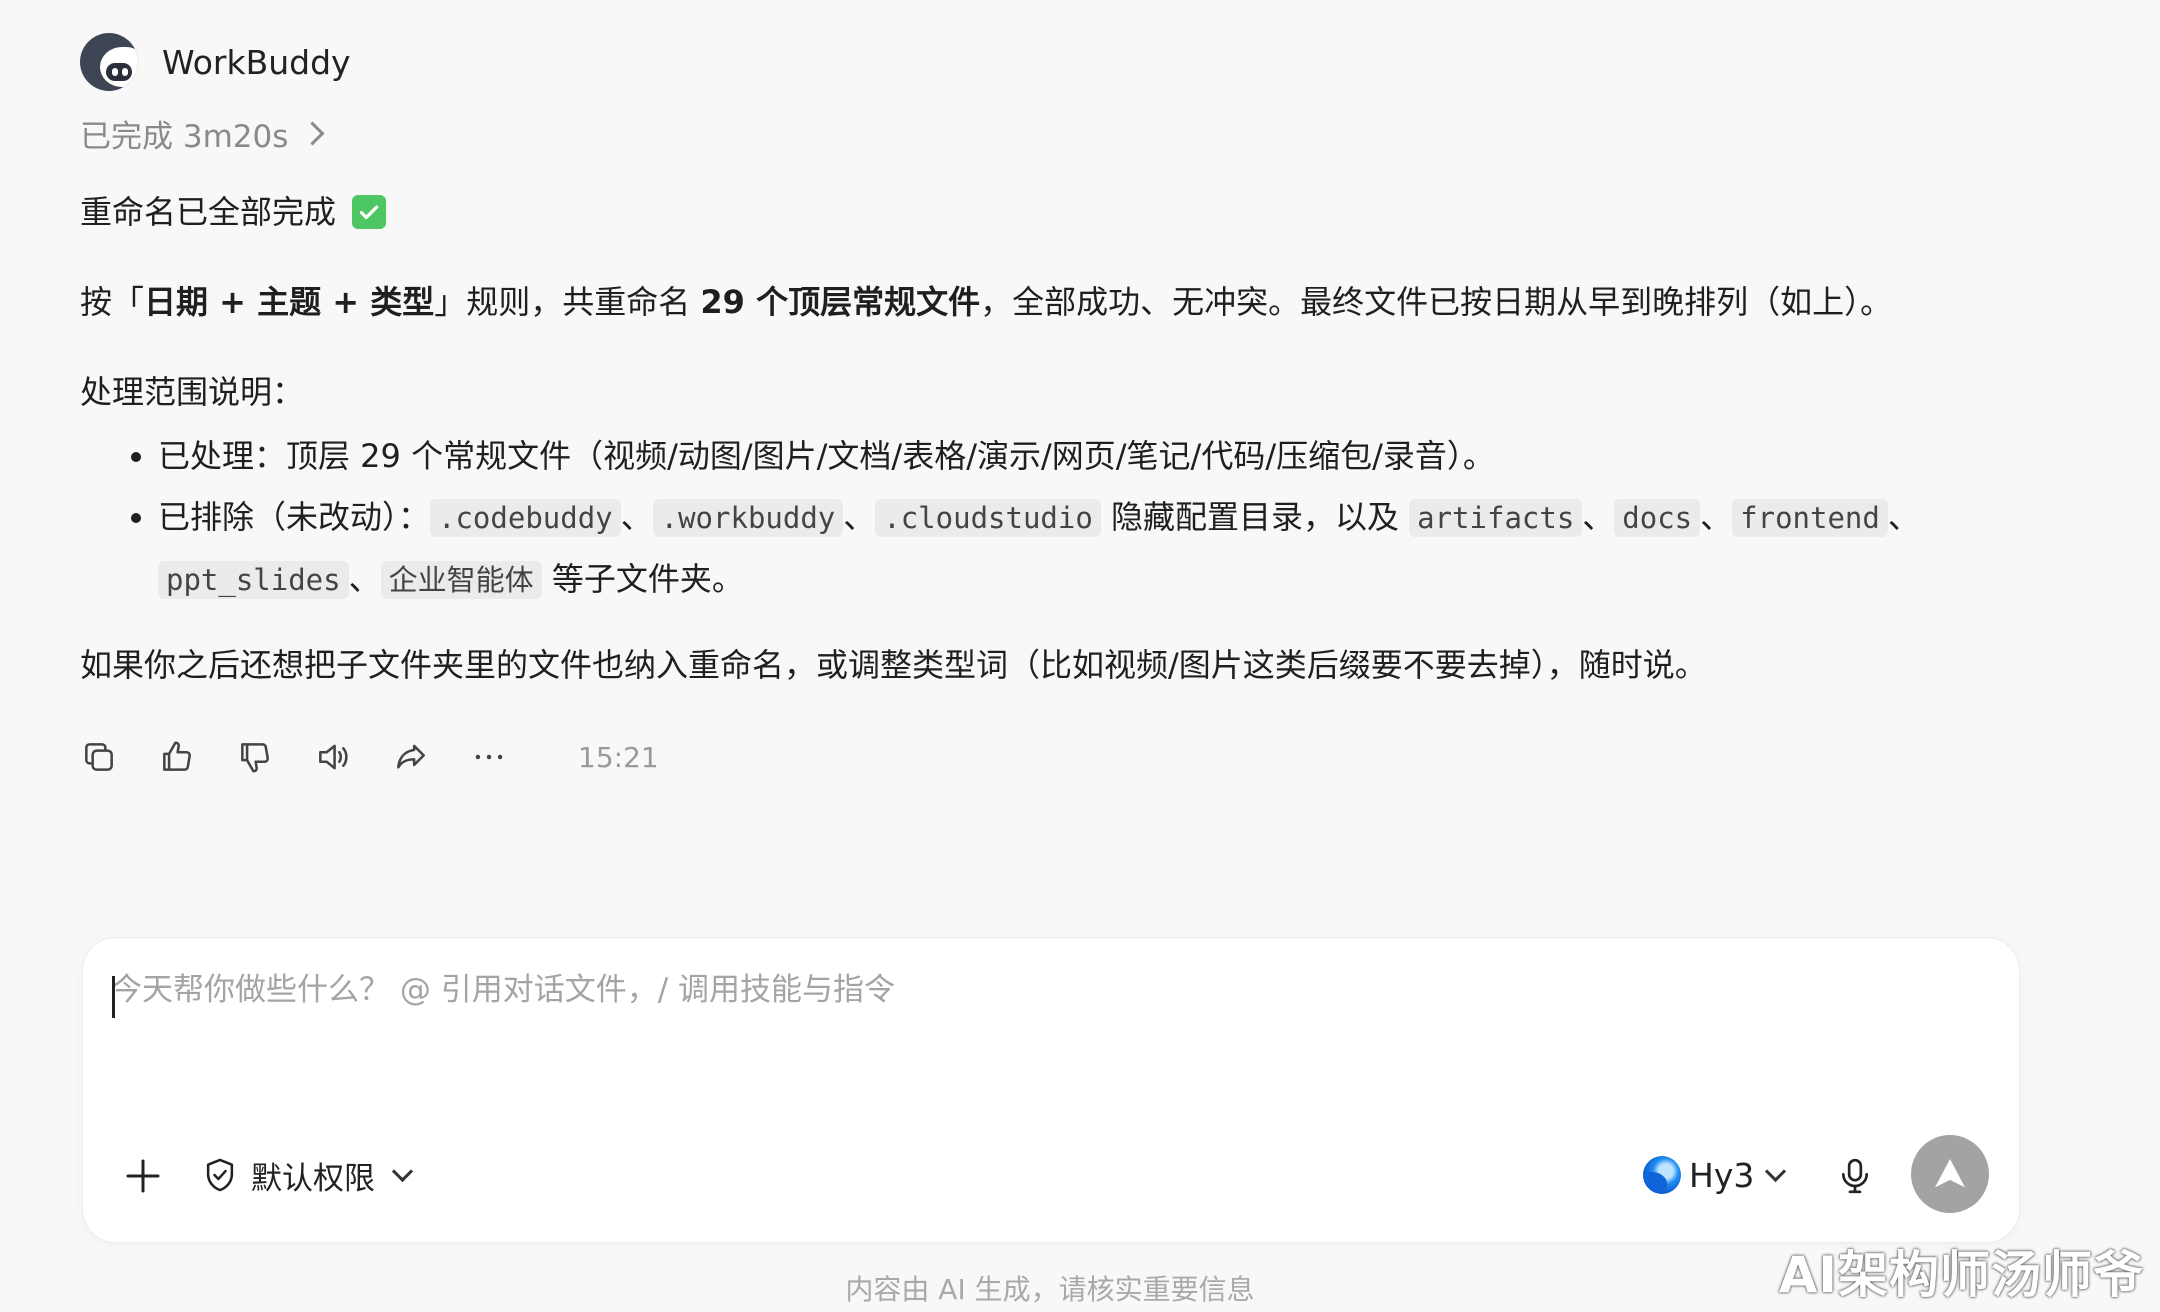 This screenshot has height=1312, width=2160. I want to click on message-title-text: 重命名已全部完成, so click(208, 212).